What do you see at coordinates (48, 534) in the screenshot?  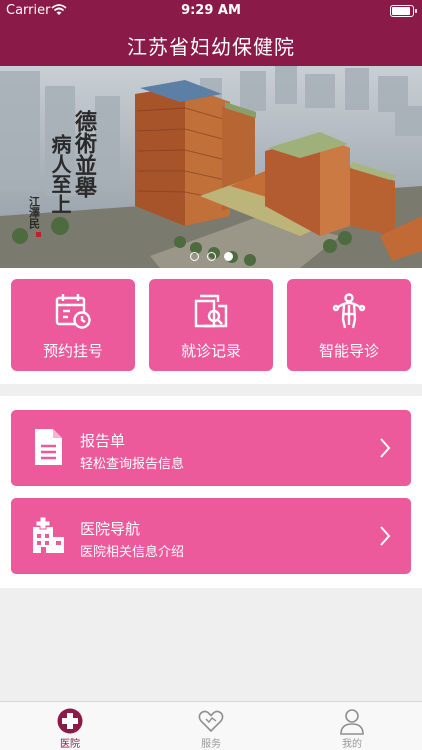 I see `hospital-building-icon` at bounding box center [48, 534].